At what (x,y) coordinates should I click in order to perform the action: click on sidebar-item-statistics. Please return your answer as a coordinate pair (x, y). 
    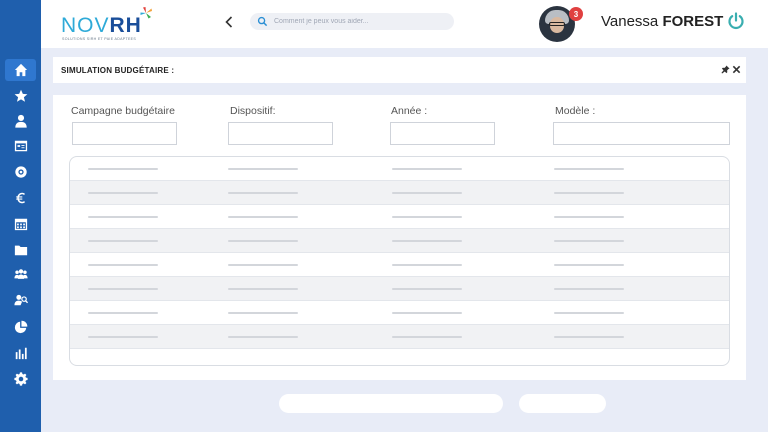
    Looking at the image, I should click on (20, 353).